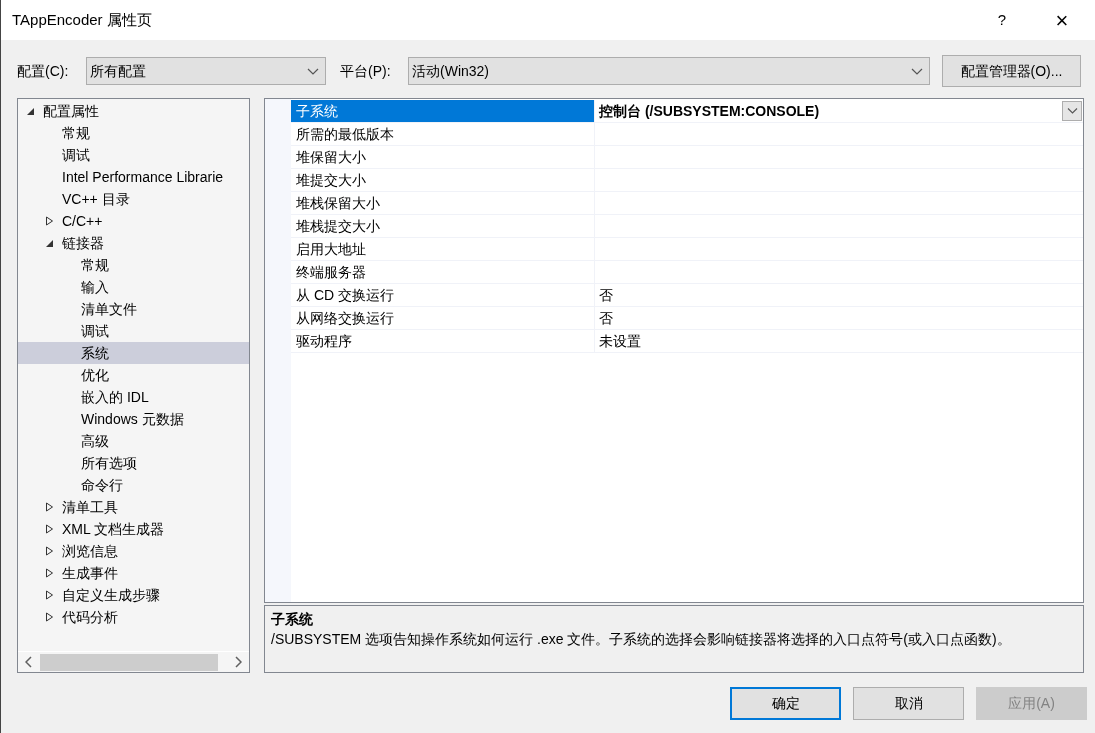 This screenshot has height=733, width=1095. I want to click on tree-item: Intel Performance Librarie, so click(133, 177).